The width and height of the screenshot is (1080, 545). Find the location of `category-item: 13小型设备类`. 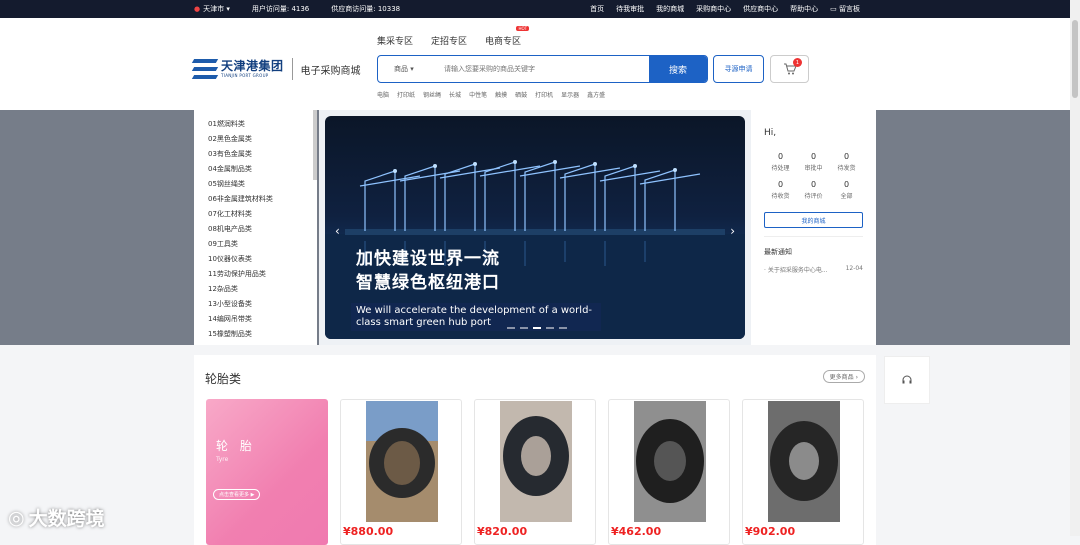

category-item: 13小型设备类 is located at coordinates (262, 304).